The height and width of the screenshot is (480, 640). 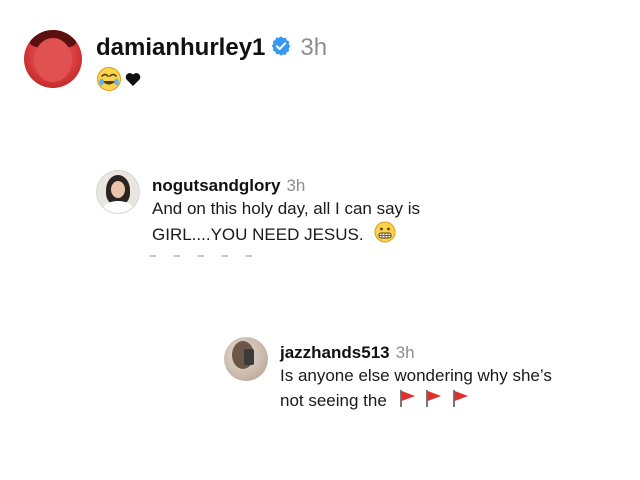 What do you see at coordinates (249, 357) in the screenshot?
I see `avatar-phone` at bounding box center [249, 357].